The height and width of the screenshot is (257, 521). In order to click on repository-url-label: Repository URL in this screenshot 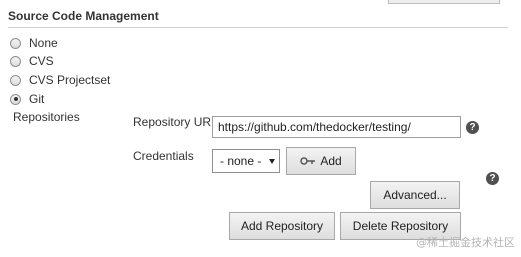, I will do `click(175, 122)`.